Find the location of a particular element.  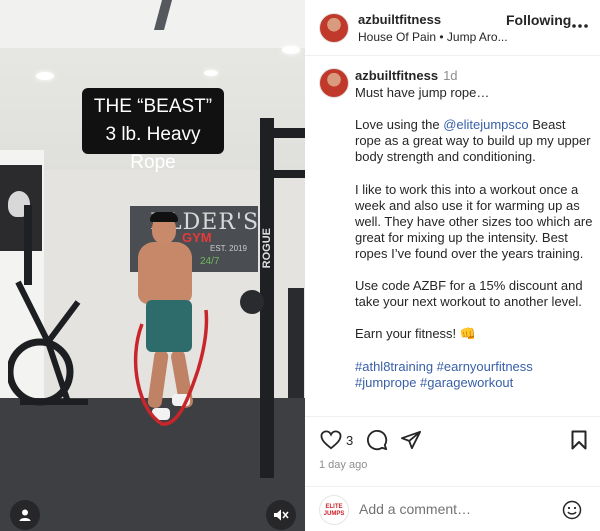

header-username: azbuiltfitness is located at coordinates (399, 19).